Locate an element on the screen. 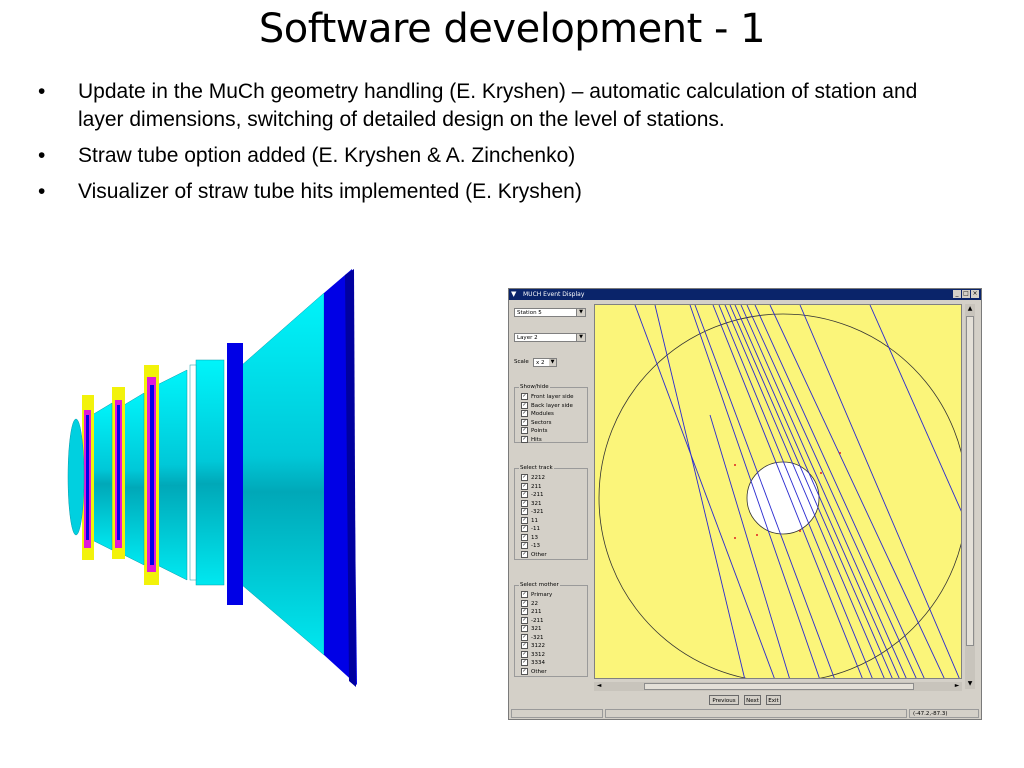 The width and height of the screenshot is (1024, 768). checkbox-label: 2212 is located at coordinates (538, 478).